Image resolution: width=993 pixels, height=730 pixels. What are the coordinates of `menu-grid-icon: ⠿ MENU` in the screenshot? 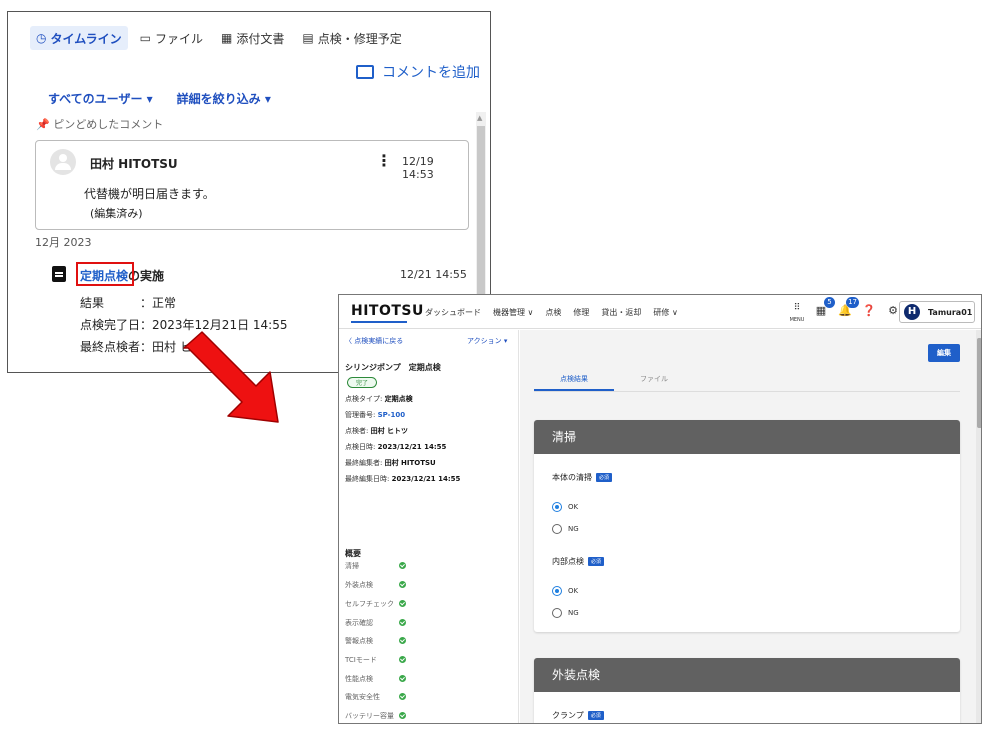 It's located at (797, 313).